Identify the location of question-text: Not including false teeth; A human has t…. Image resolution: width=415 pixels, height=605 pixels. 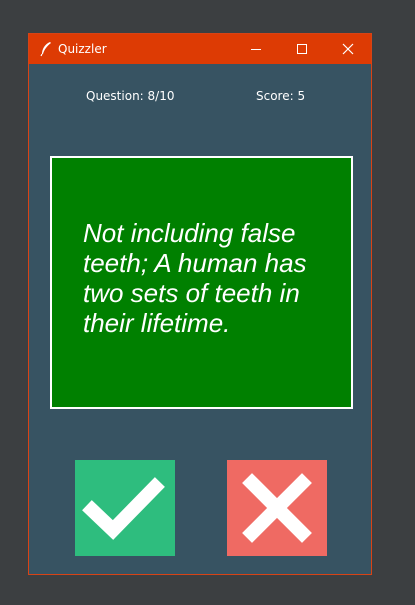
(195, 278).